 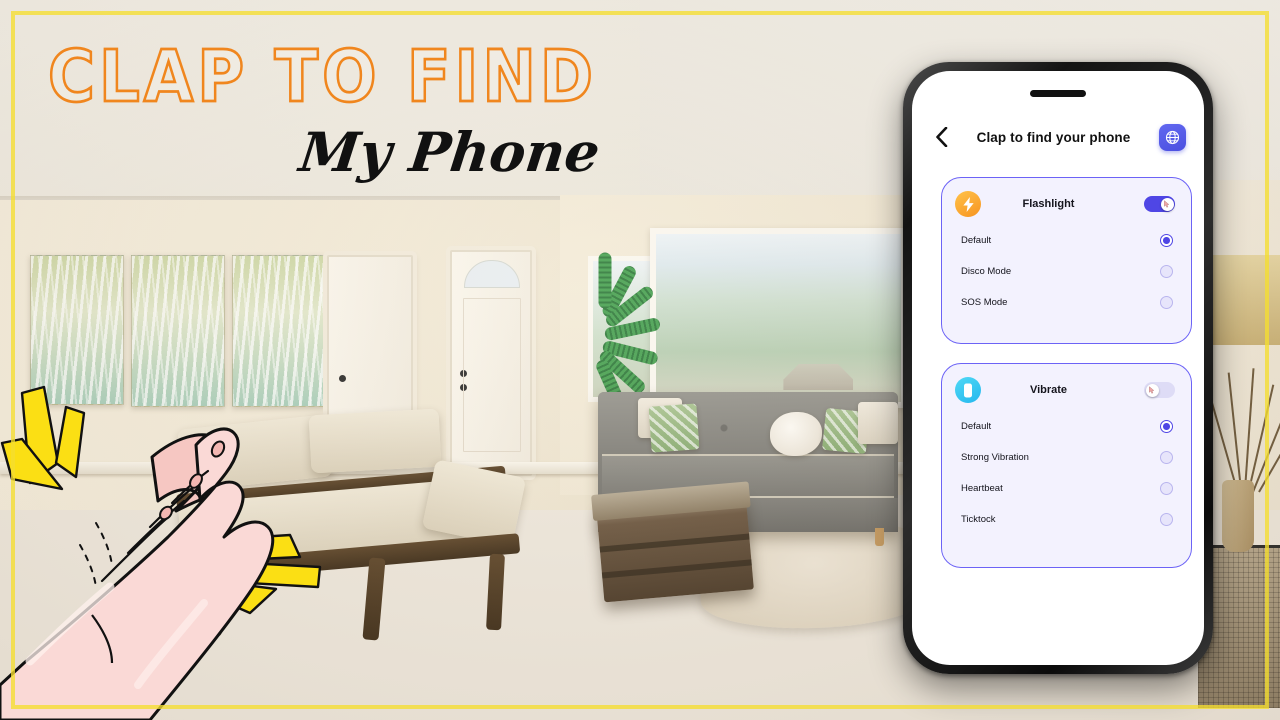 What do you see at coordinates (986, 271) in the screenshot?
I see `option-label: Disco Mode` at bounding box center [986, 271].